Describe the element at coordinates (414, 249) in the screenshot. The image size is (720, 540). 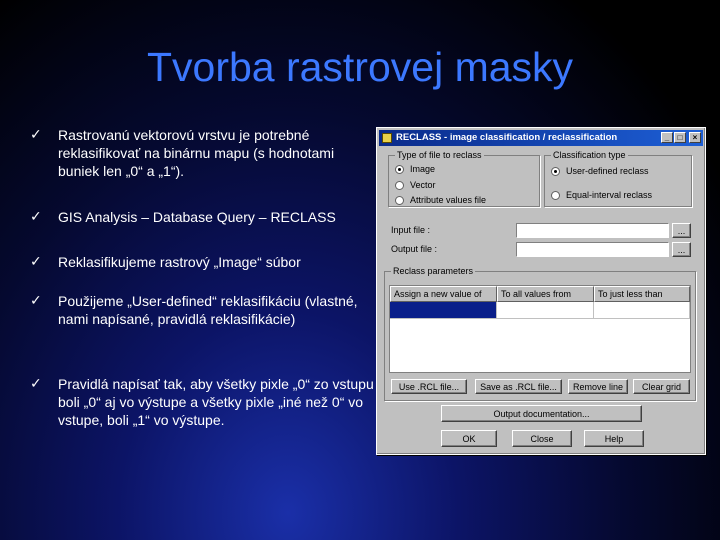
I see `output-file-label: Output file :` at that location.